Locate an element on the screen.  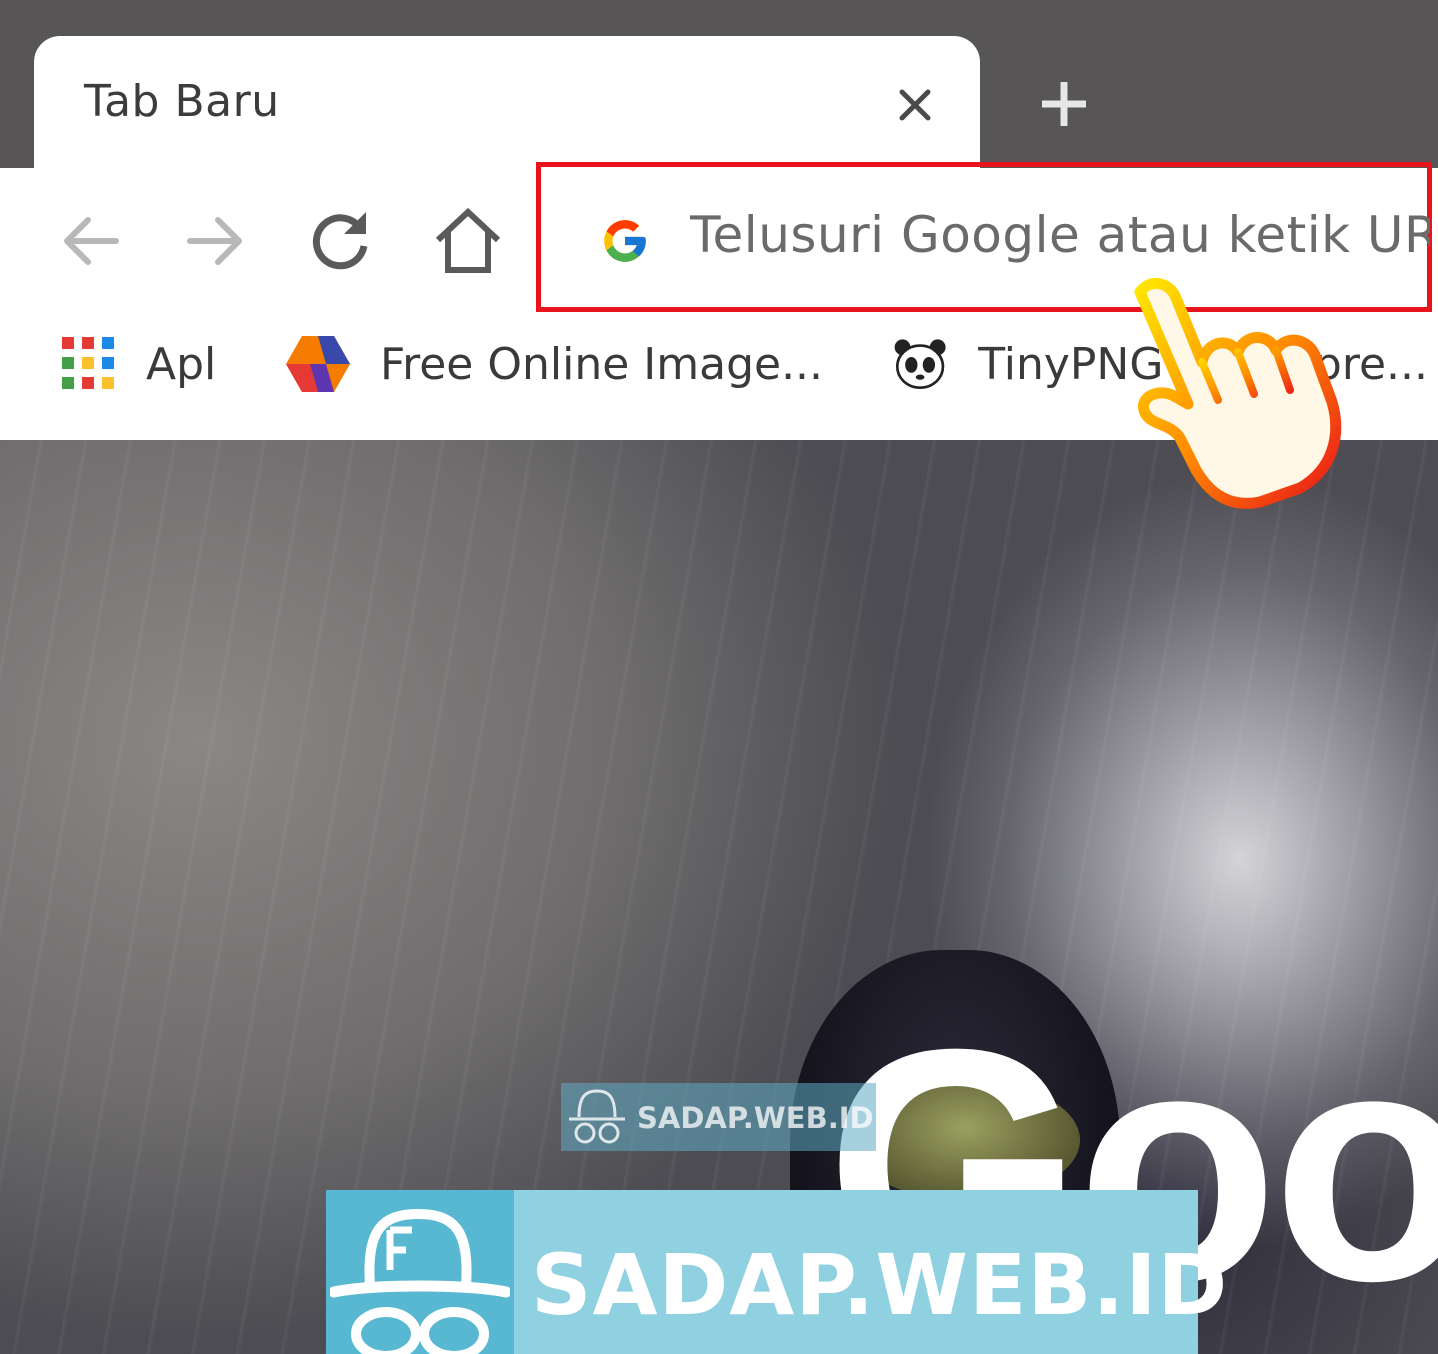
watermark-small-text: SADAP.WEB.ID is located at coordinates (755, 1118).